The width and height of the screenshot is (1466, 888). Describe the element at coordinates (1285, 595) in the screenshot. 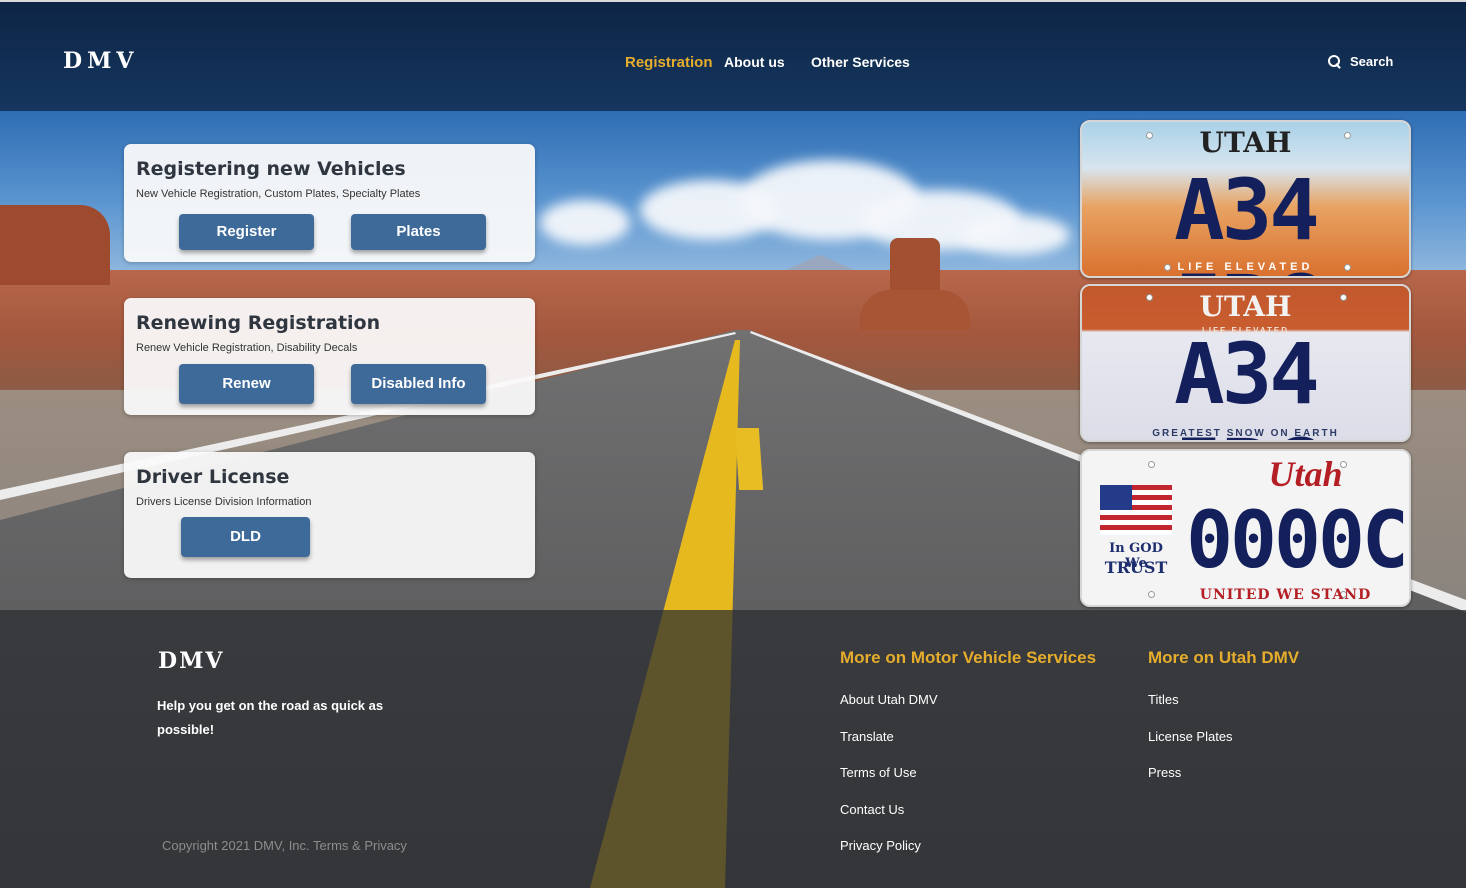

I see `plate-slogan: UNITED WE STAND` at that location.